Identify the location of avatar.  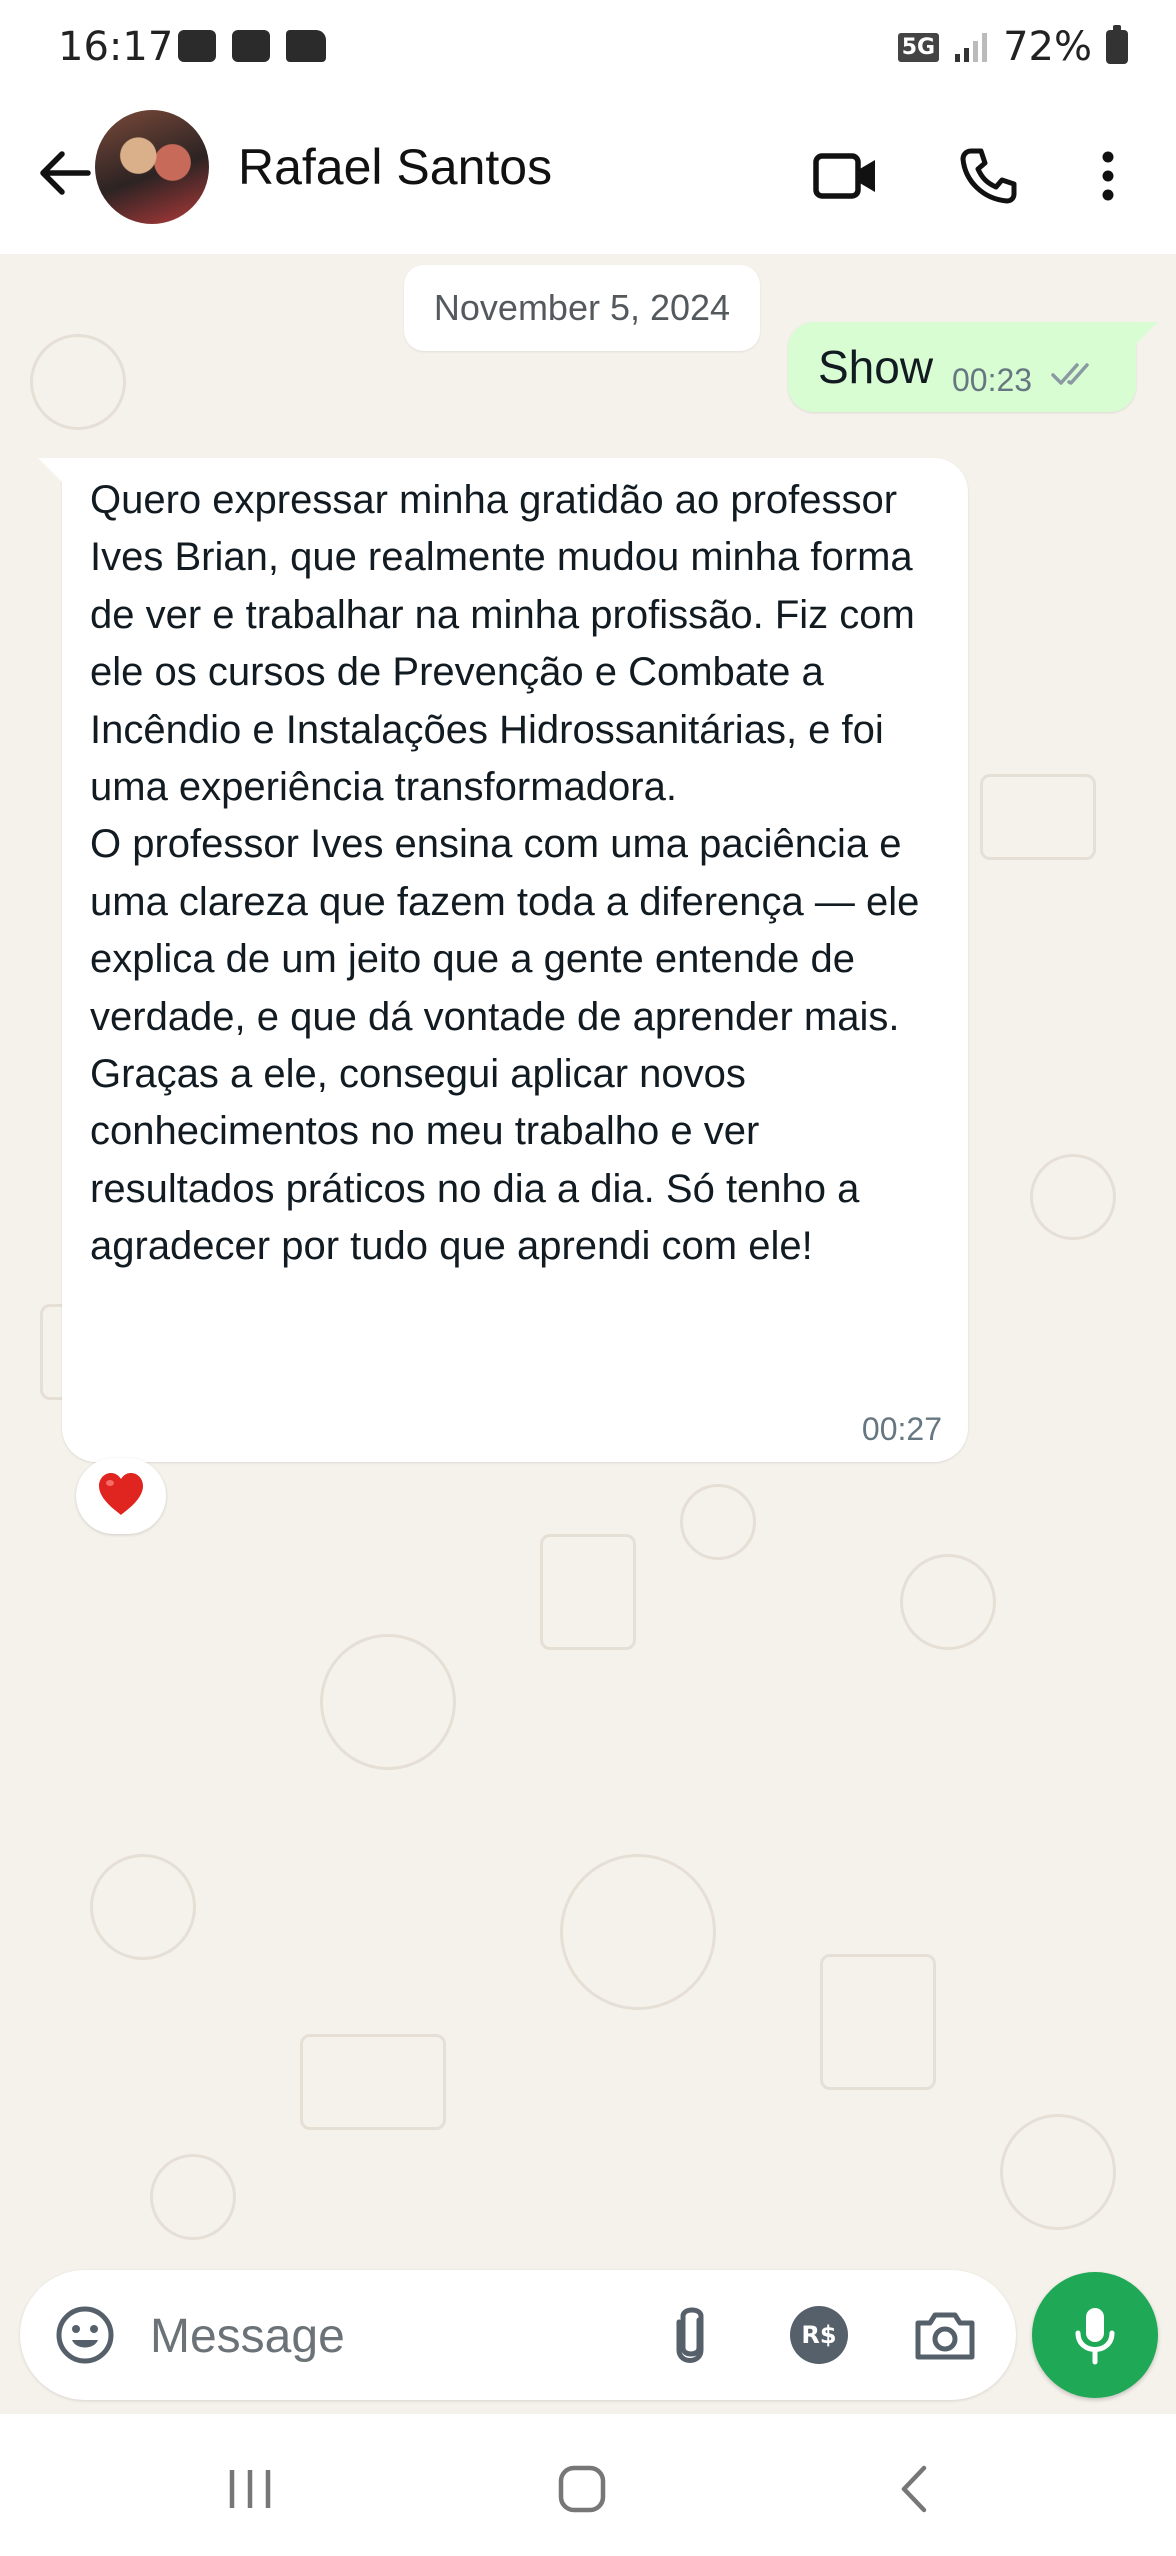
(152, 167).